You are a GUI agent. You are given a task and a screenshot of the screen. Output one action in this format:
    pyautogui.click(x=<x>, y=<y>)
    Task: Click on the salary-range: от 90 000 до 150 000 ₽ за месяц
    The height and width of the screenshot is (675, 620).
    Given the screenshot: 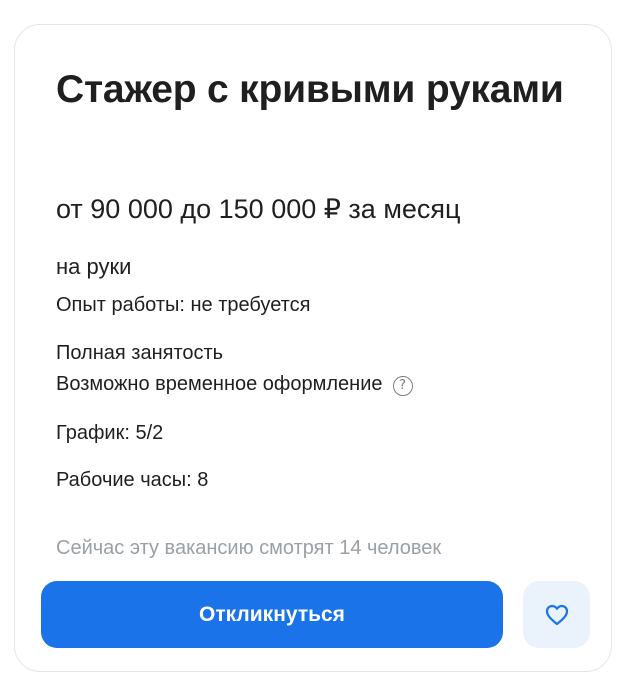 What is the action you would take?
    pyautogui.click(x=258, y=209)
    